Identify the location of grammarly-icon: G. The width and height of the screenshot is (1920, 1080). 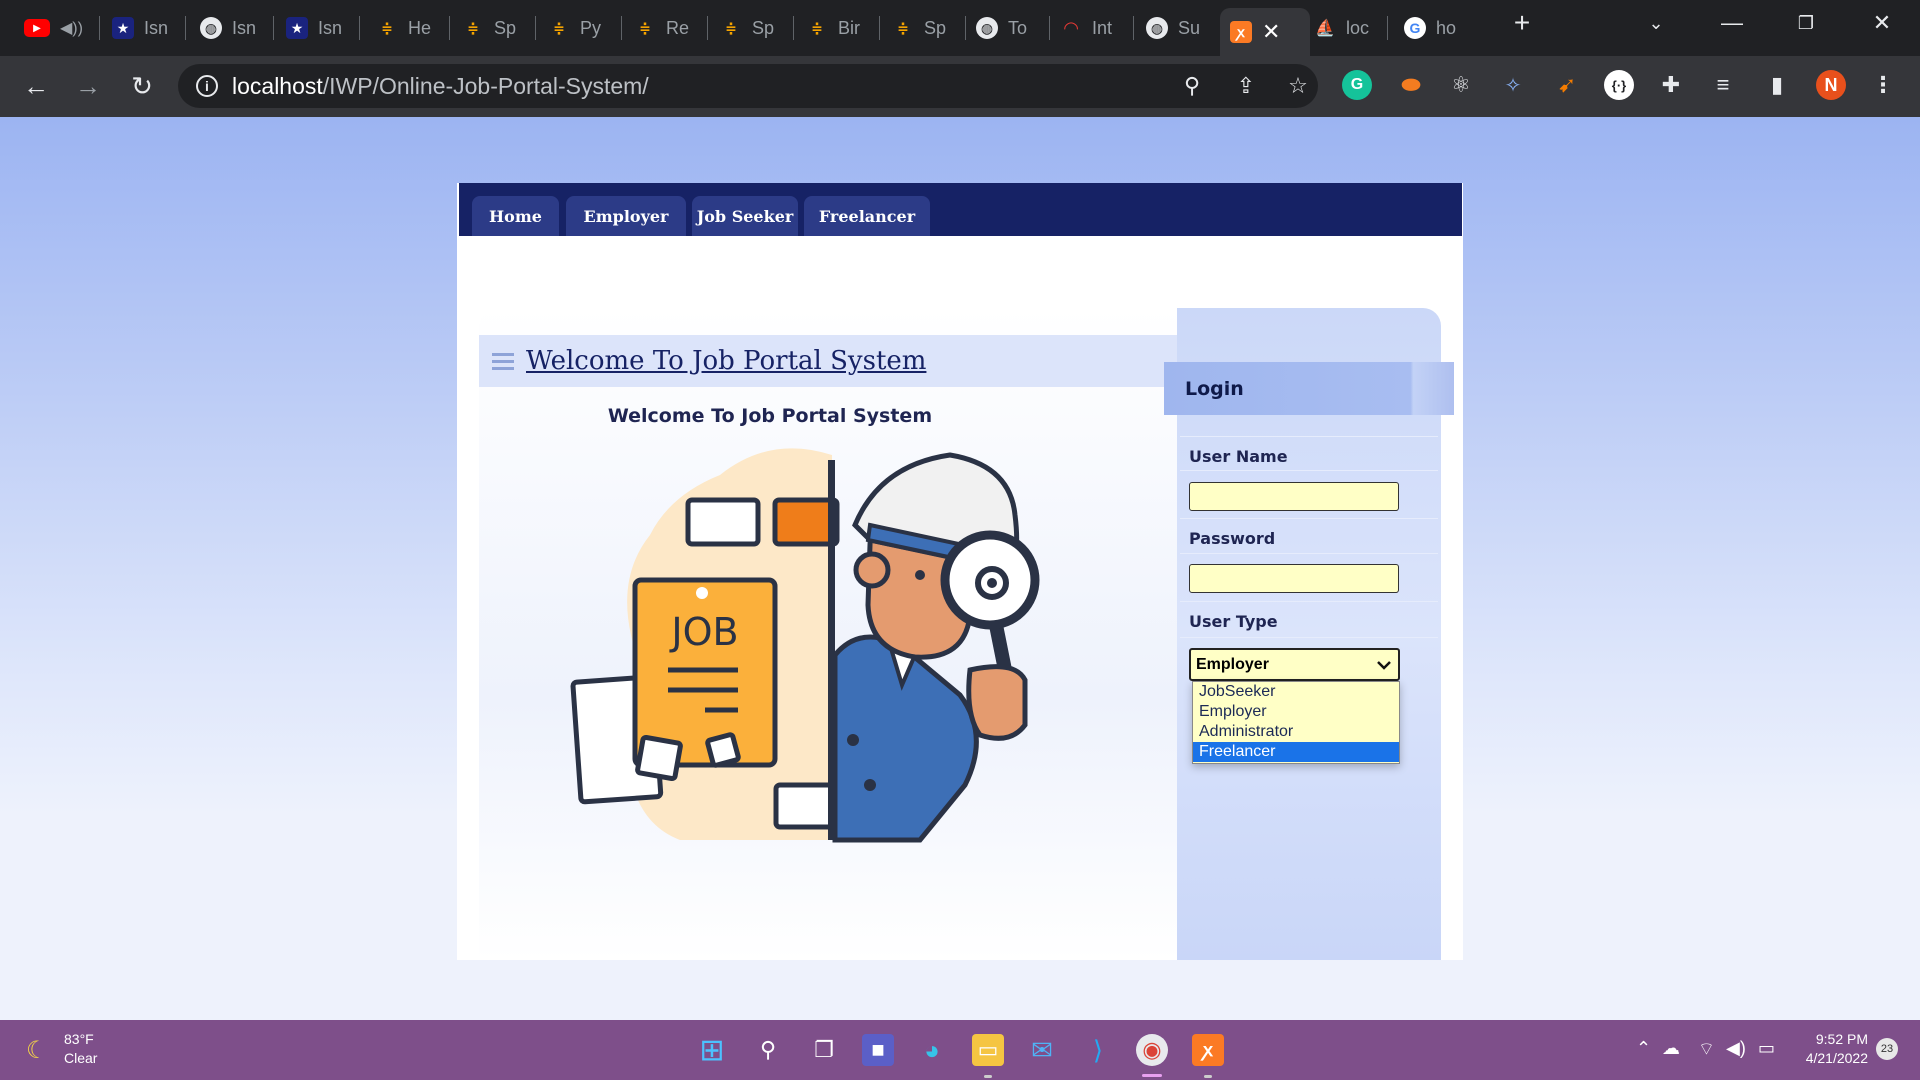
(1357, 85).